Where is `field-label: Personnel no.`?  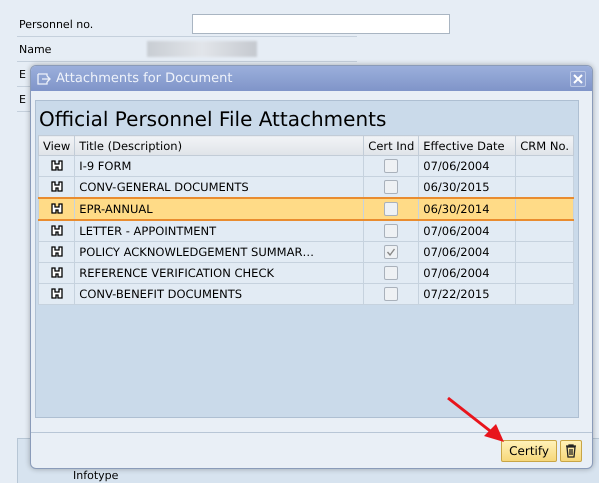
field-label: Personnel no. is located at coordinates (56, 24).